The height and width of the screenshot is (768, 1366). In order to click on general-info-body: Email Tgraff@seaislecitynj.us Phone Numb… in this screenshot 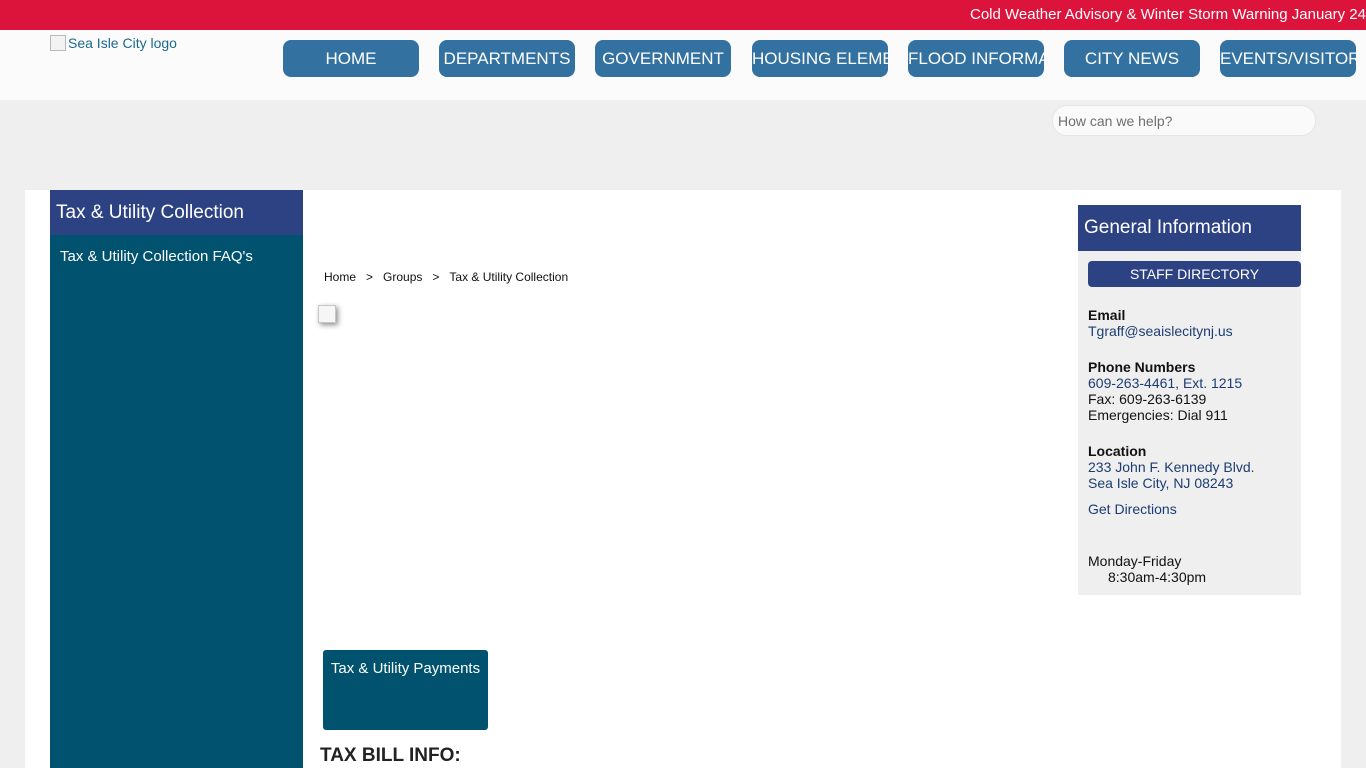, I will do `click(1171, 446)`.